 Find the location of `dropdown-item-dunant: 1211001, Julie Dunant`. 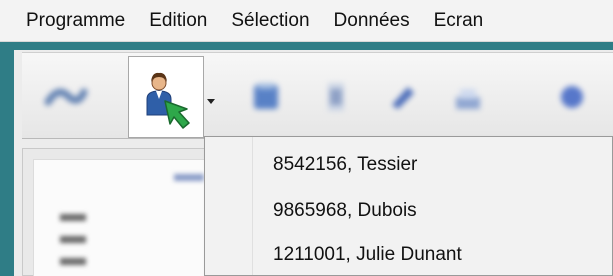

dropdown-item-dunant: 1211001, Julie Dunant is located at coordinates (367, 255).